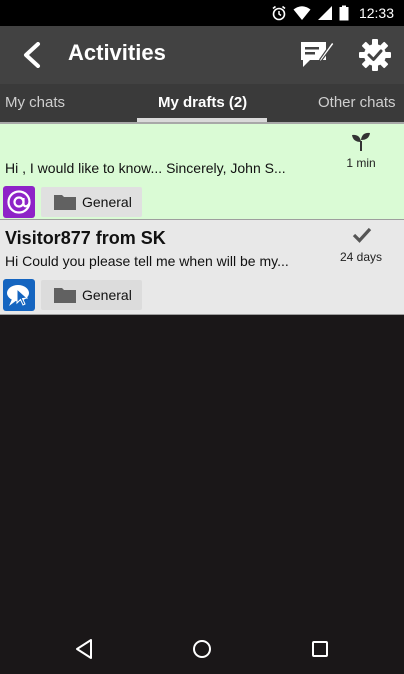  What do you see at coordinates (202, 13) in the screenshot?
I see `status-bar: 12:33` at bounding box center [202, 13].